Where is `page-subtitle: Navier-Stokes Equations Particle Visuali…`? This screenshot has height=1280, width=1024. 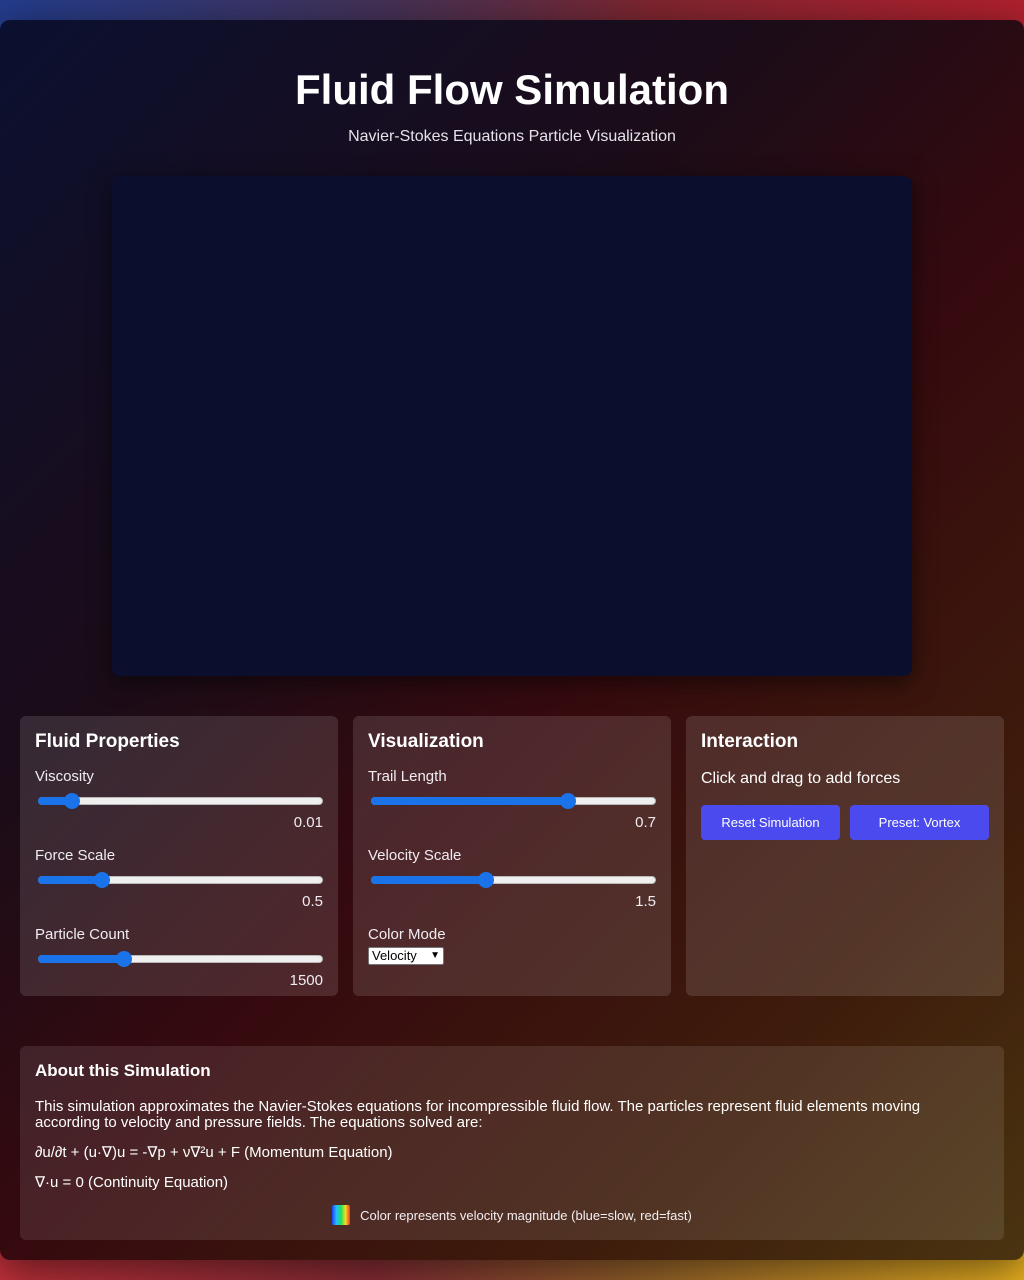
page-subtitle: Navier-Stokes Equations Particle Visuali… is located at coordinates (512, 136).